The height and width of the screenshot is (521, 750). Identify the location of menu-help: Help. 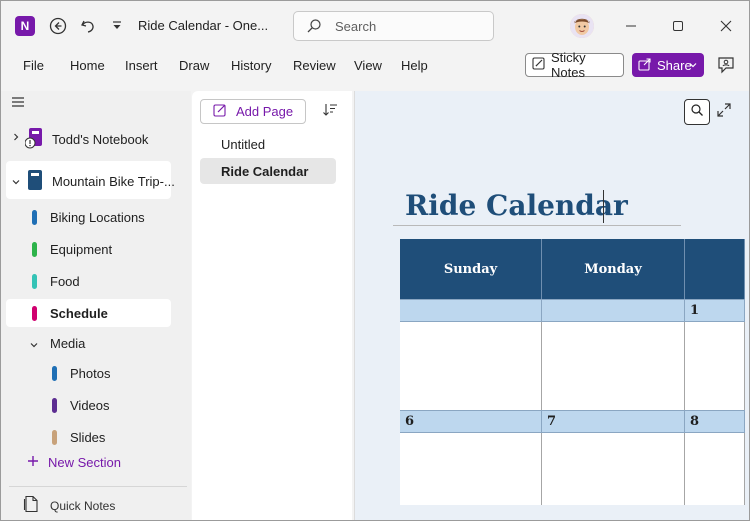
(414, 65).